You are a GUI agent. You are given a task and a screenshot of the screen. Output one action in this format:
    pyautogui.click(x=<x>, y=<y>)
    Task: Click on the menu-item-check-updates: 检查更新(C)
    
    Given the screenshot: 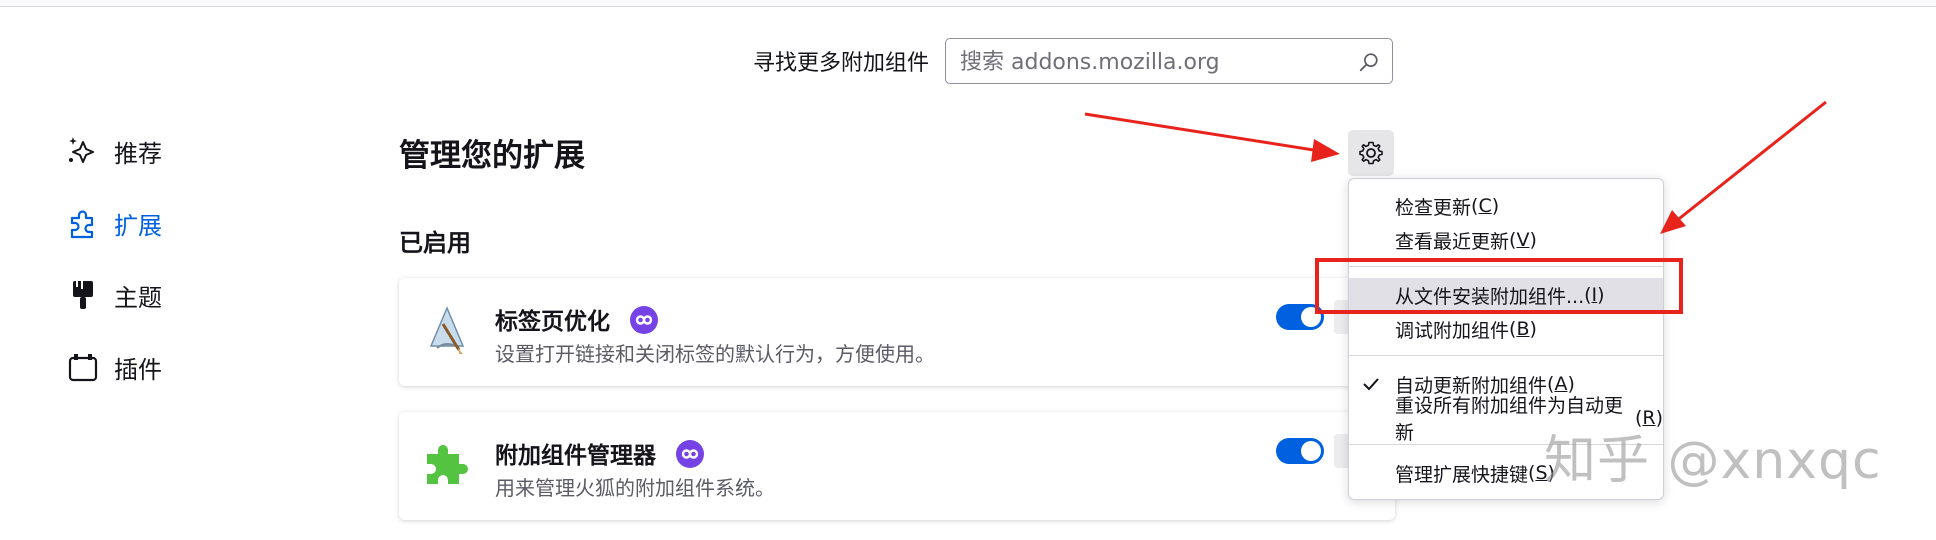 What is the action you would take?
    pyautogui.click(x=1506, y=206)
    